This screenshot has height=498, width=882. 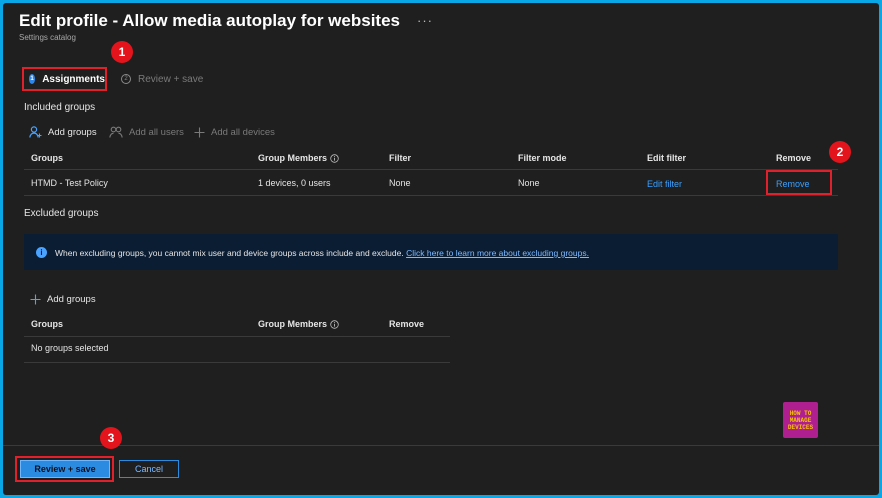 I want to click on page-subtitle: Settings catalog, so click(x=47, y=37).